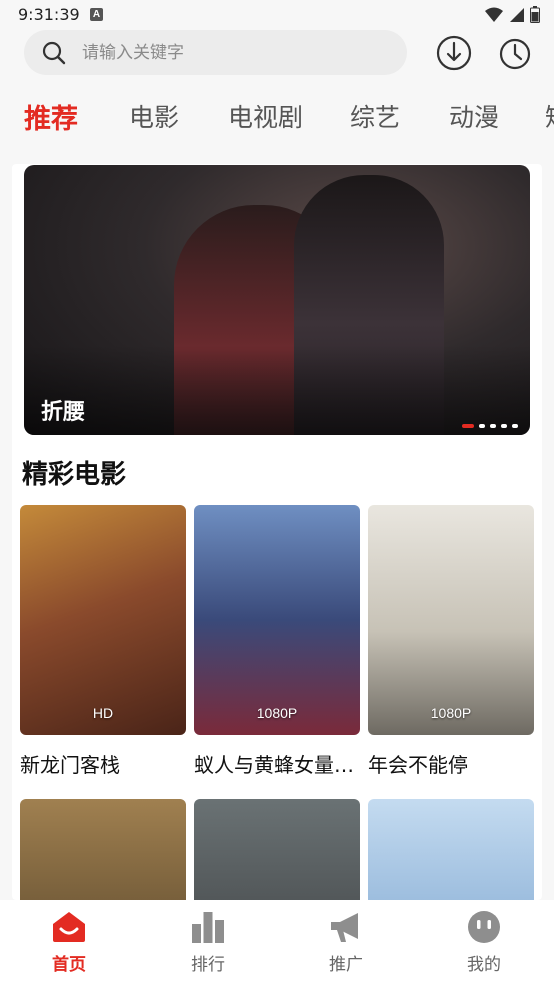 The width and height of the screenshot is (554, 984). Describe the element at coordinates (484, 965) in the screenshot. I see `nav-label: 我的` at that location.